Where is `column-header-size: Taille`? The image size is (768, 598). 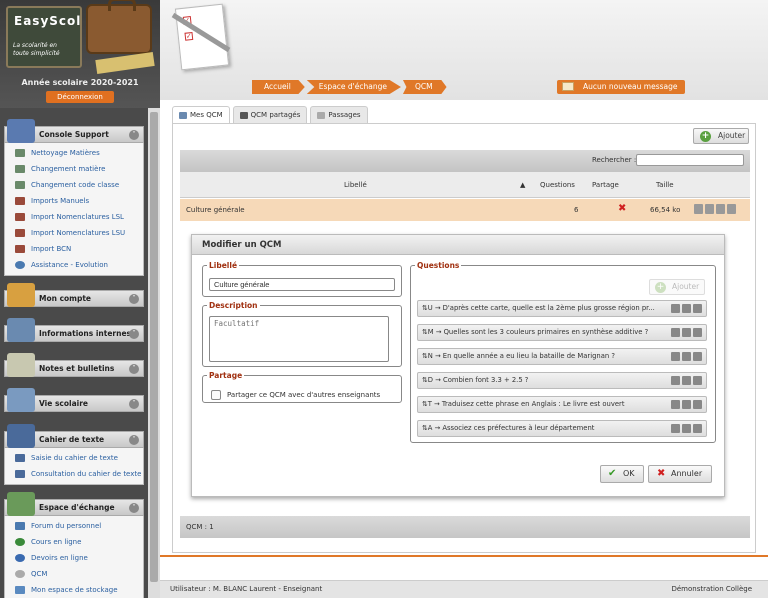 column-header-size: Taille is located at coordinates (665, 185).